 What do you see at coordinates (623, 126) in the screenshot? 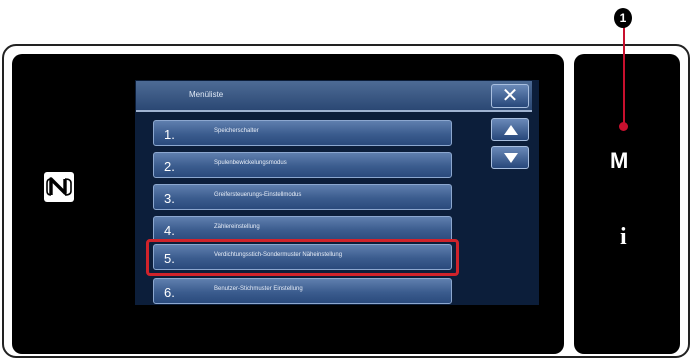
I see `callout-dot` at bounding box center [623, 126].